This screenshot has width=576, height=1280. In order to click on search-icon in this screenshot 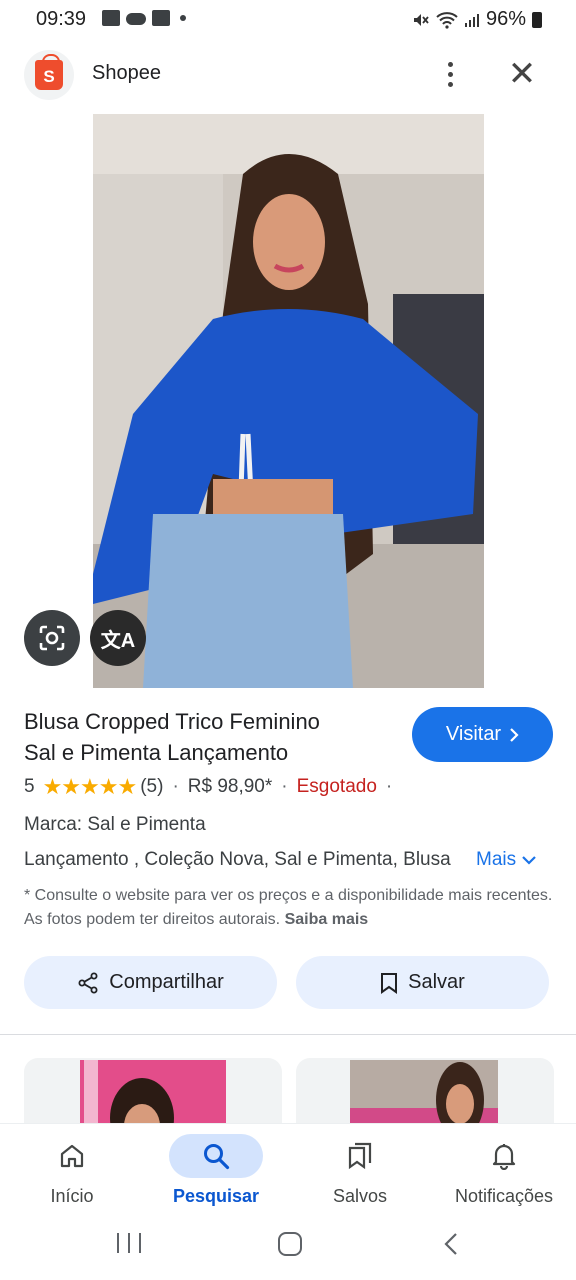, I will do `click(217, 1157)`.